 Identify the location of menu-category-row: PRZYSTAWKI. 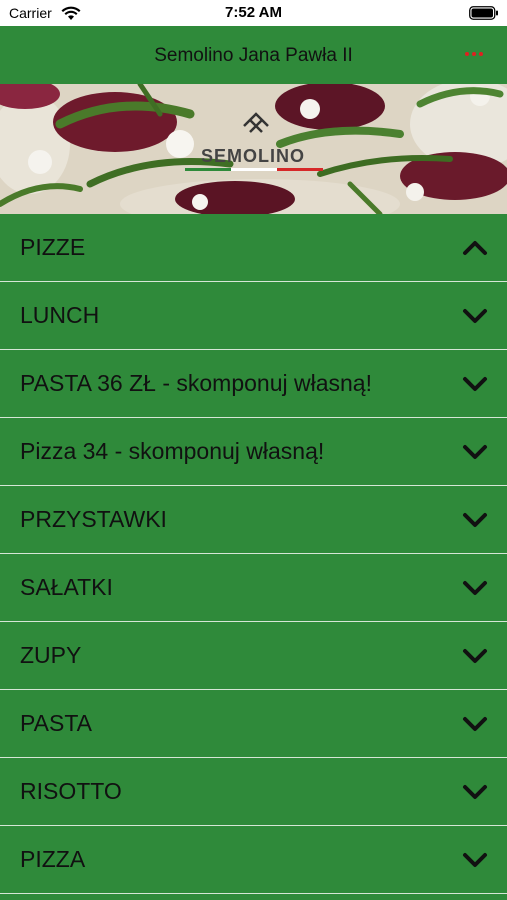
(253, 520).